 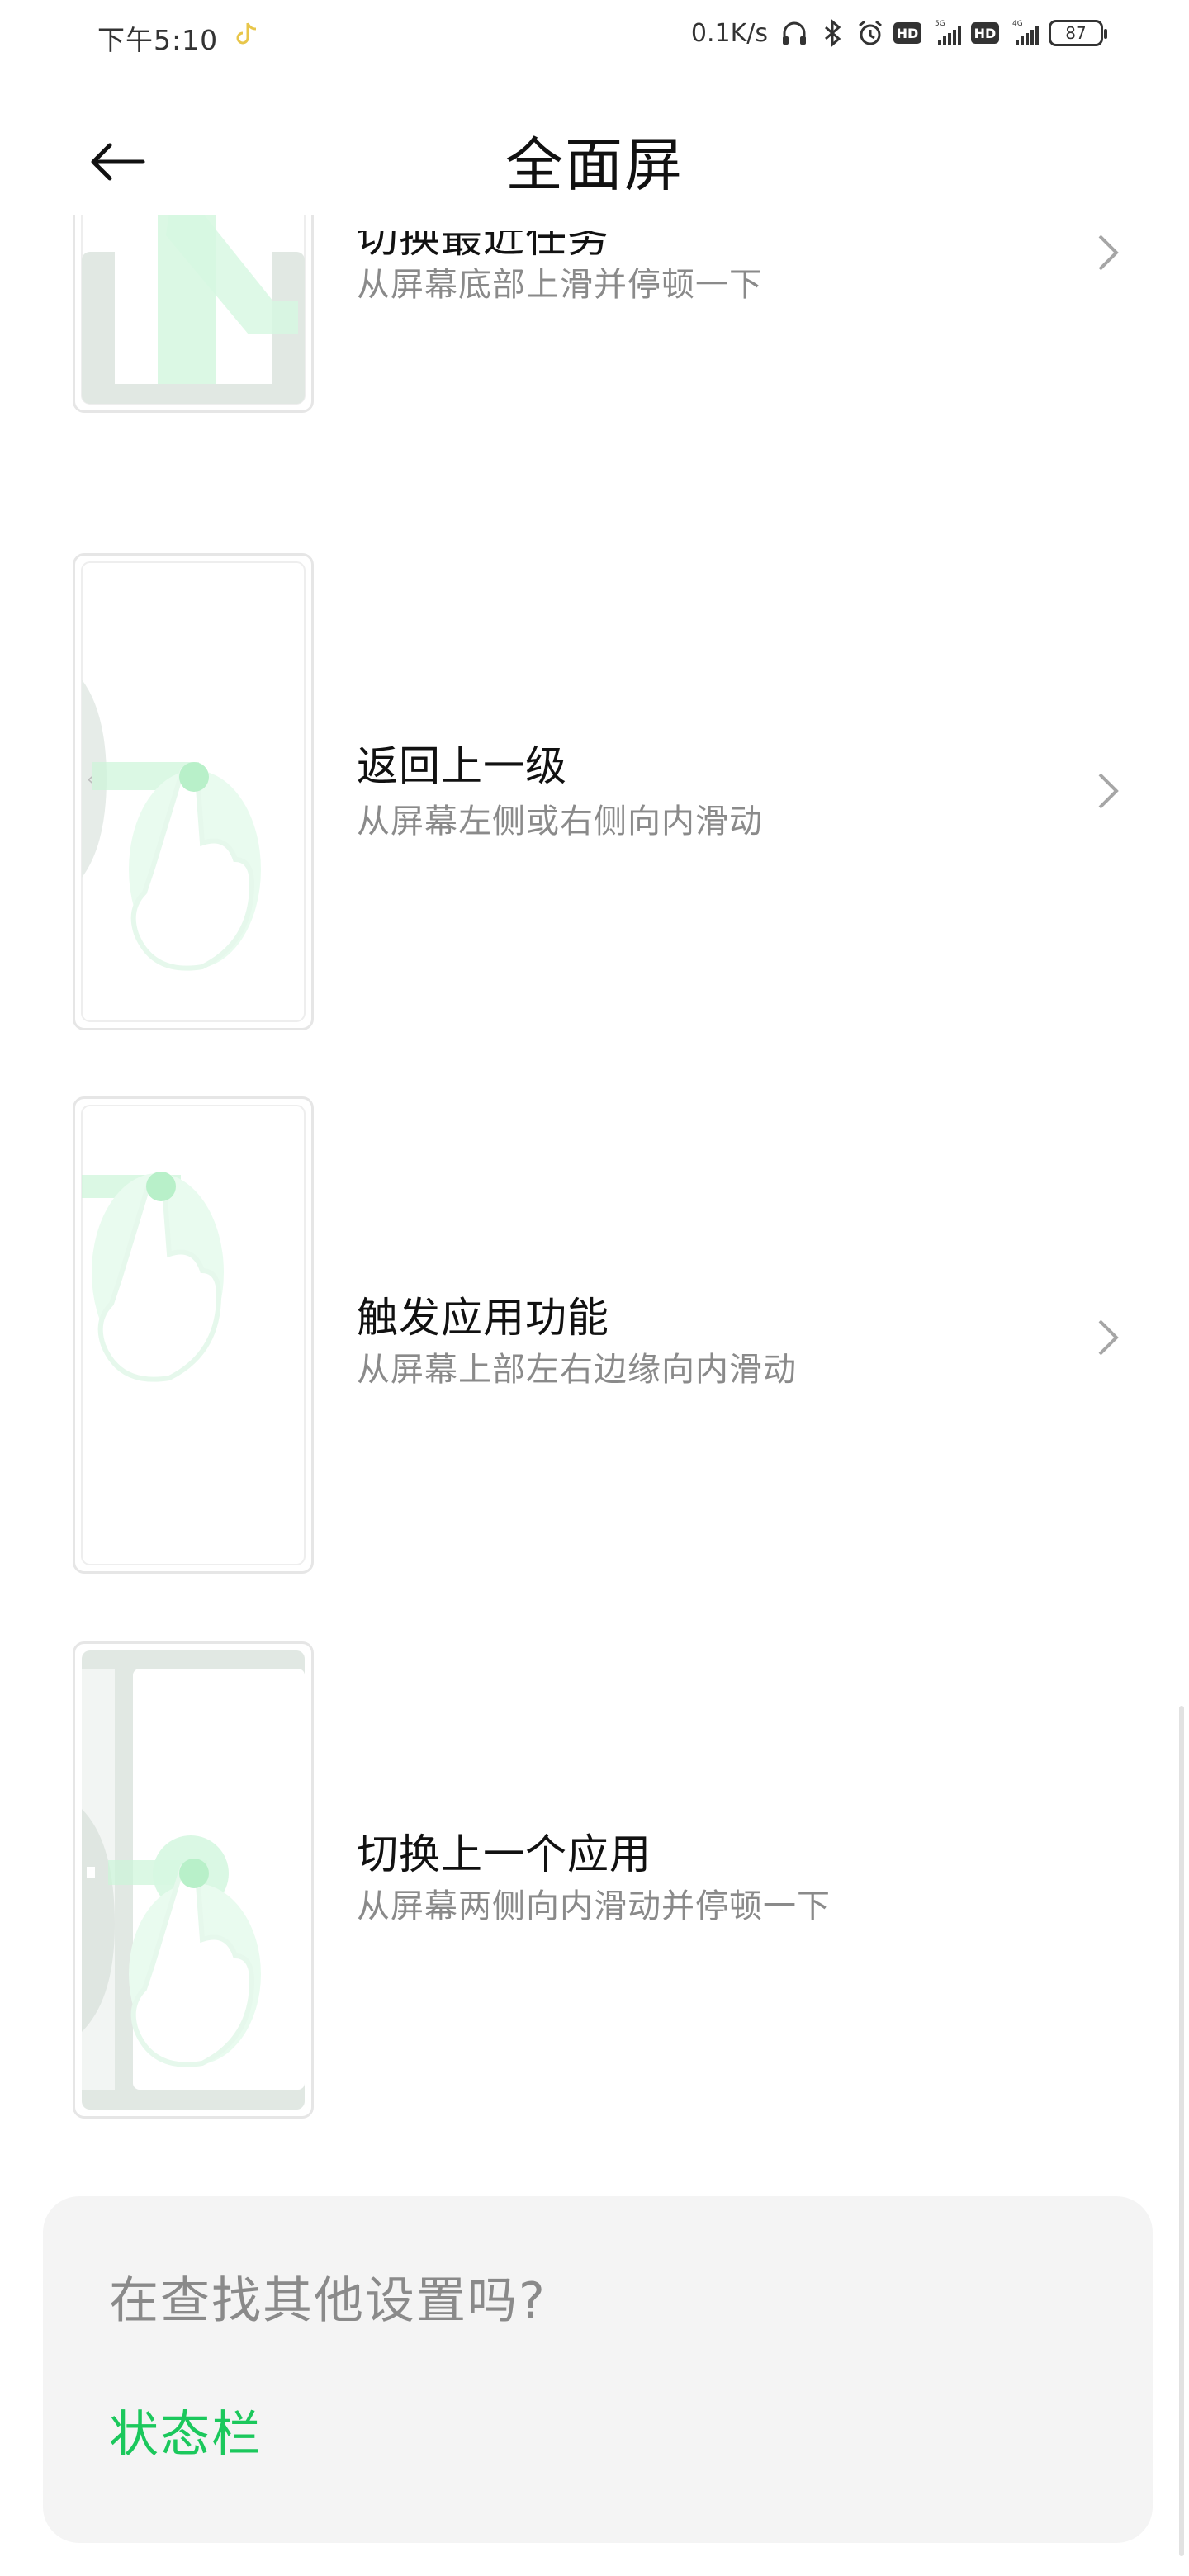 What do you see at coordinates (560, 285) in the screenshot?
I see `gesture-subtitle: 从屏幕底部上滑并停顿一下` at bounding box center [560, 285].